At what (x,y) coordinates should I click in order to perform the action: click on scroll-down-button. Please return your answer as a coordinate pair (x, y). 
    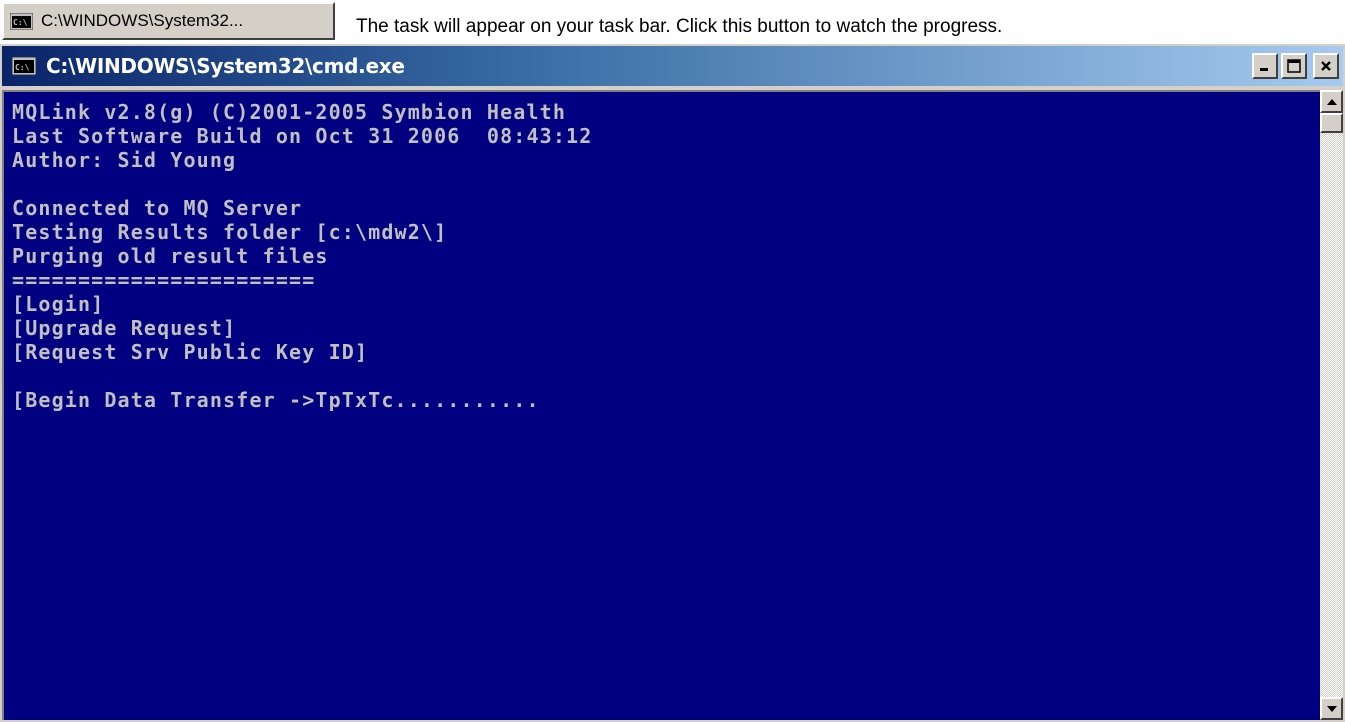
    Looking at the image, I should click on (1331, 708).